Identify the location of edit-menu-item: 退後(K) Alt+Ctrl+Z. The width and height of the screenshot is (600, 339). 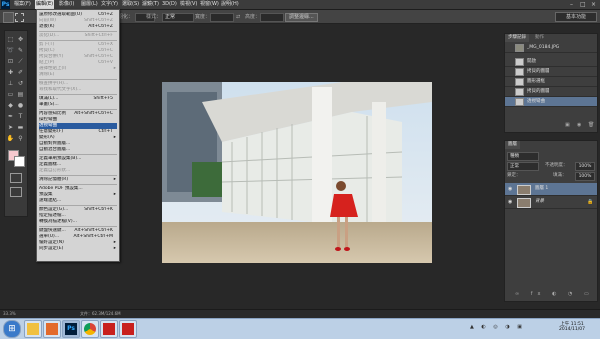
(78, 27).